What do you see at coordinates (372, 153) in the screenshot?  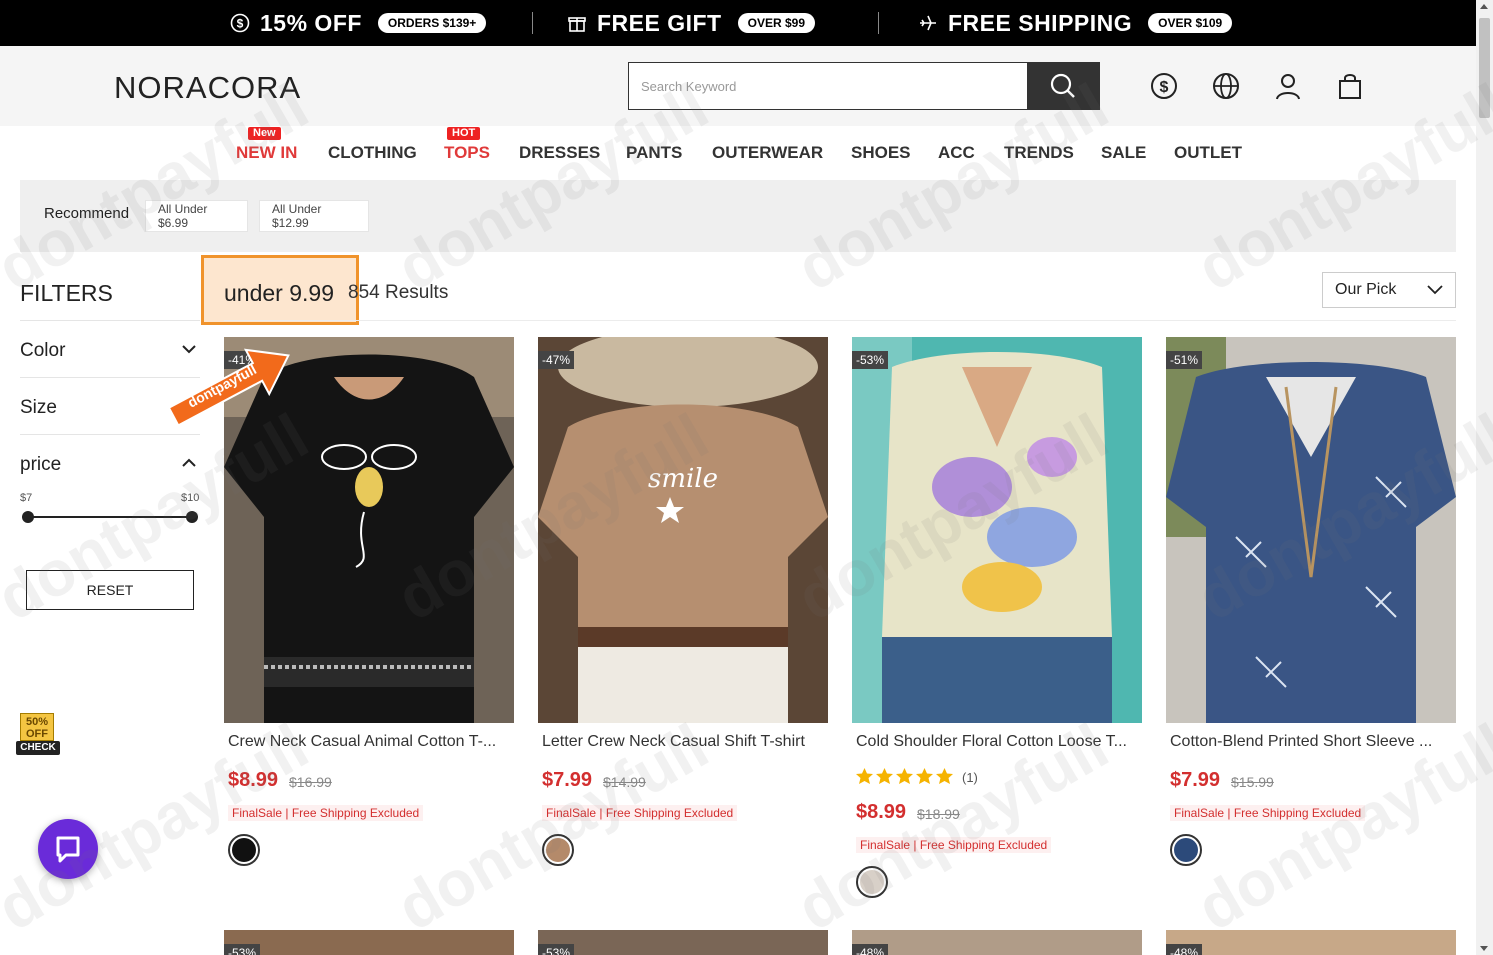 I see `nav-item-clothing: CLOTHING` at bounding box center [372, 153].